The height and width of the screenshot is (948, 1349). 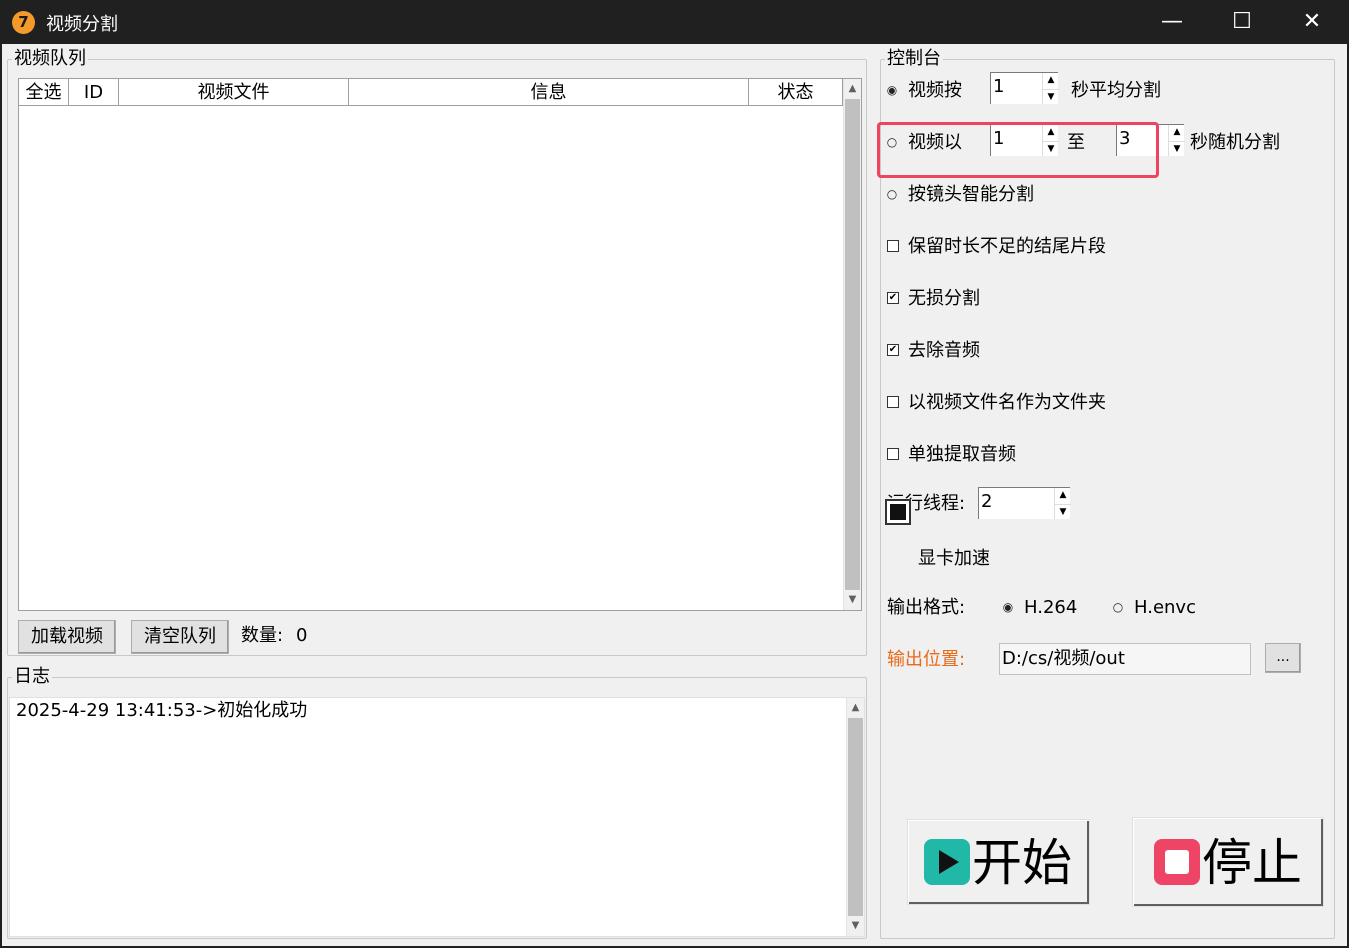 I want to click on queue-scroll-thumb, so click(x=852, y=344).